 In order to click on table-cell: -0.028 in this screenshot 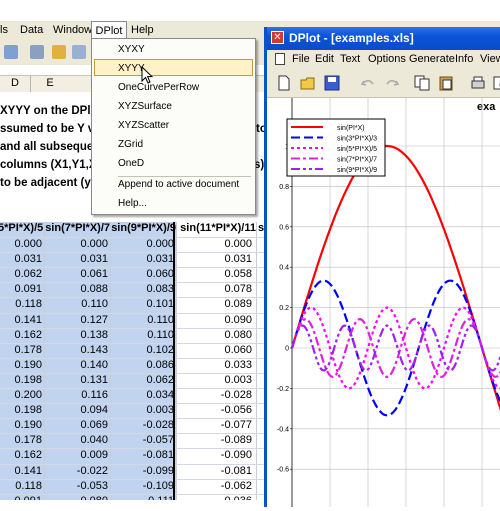, I will do `click(217, 396)`.